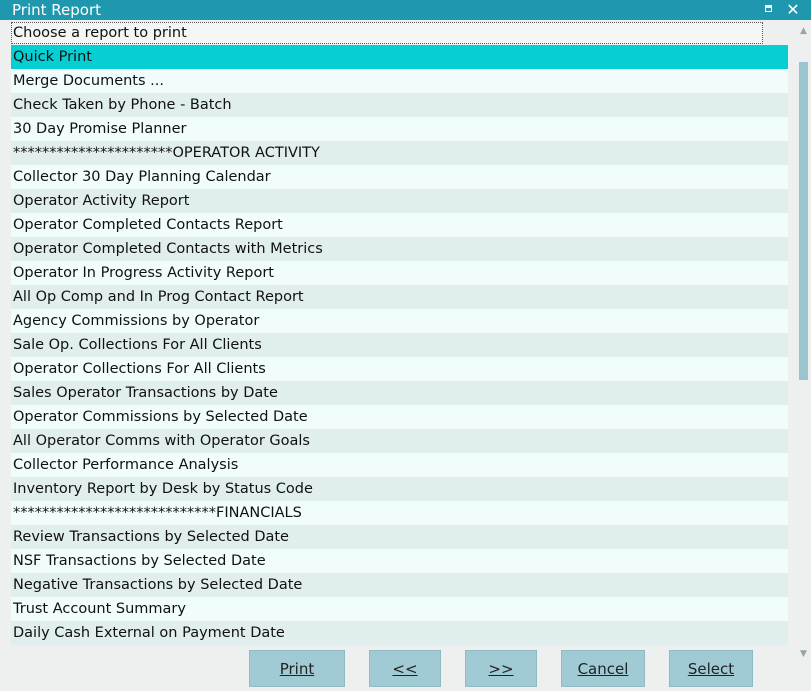 Image resolution: width=811 pixels, height=691 pixels. I want to click on print-button: Print, so click(297, 668).